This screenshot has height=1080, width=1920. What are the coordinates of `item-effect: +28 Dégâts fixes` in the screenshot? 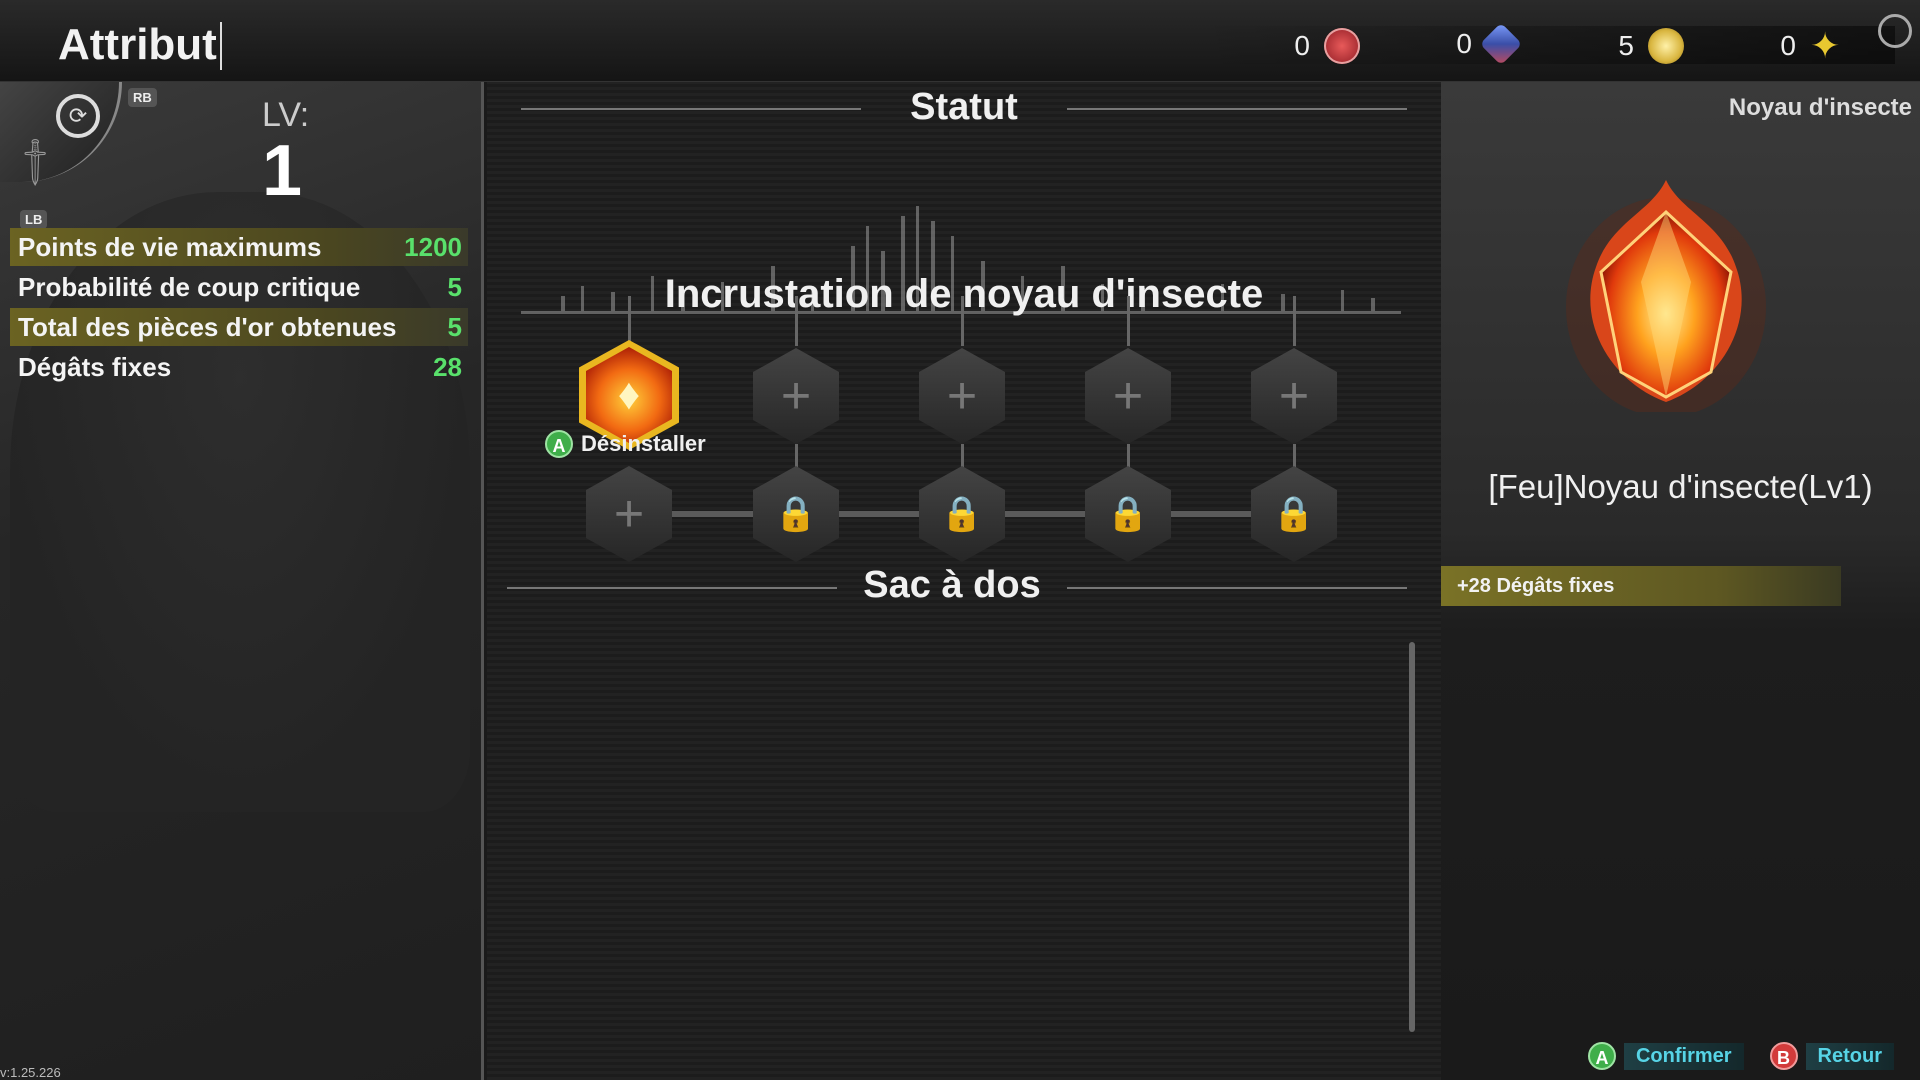 It's located at (1641, 586).